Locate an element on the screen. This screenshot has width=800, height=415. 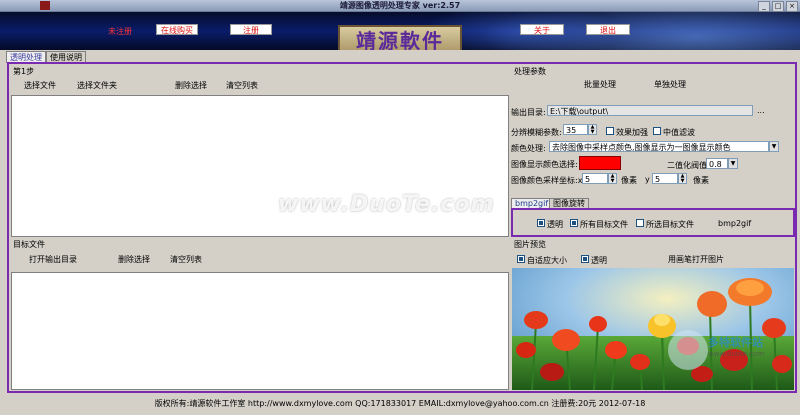
delete-selection-button: 删除选择 is located at coordinates (191, 85).